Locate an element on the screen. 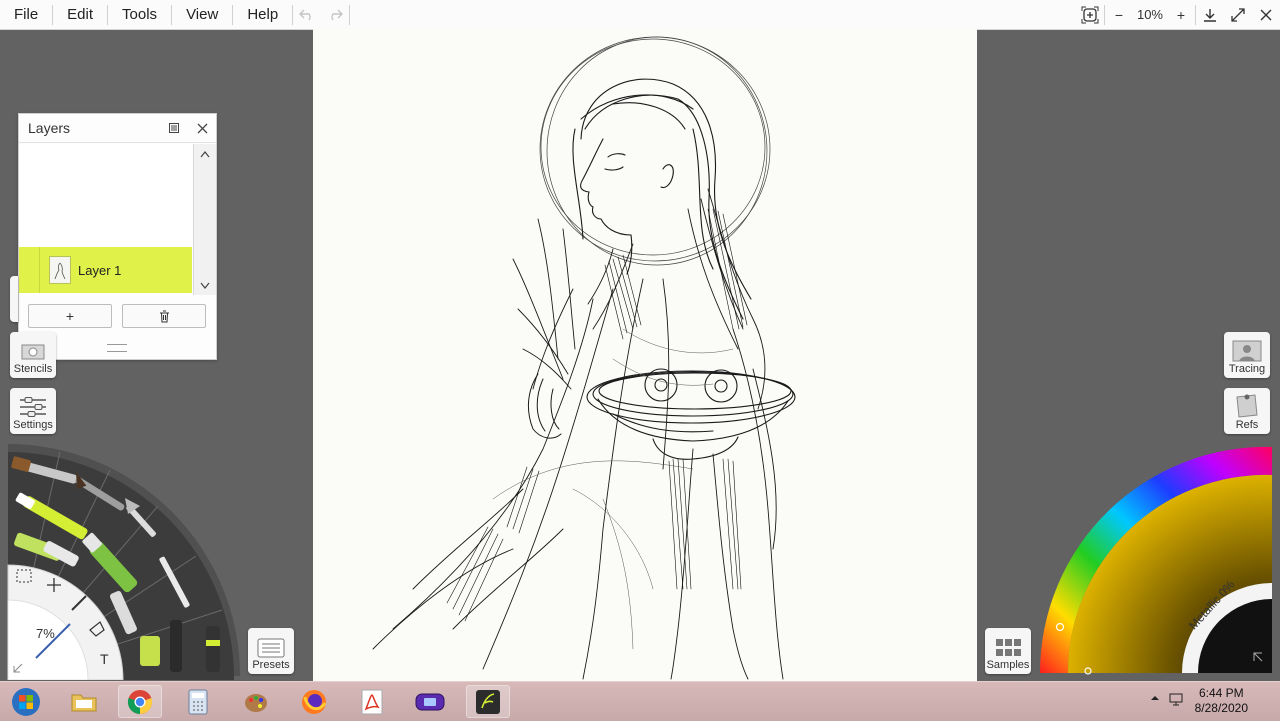  taskbar-paint is located at coordinates (256, 701).